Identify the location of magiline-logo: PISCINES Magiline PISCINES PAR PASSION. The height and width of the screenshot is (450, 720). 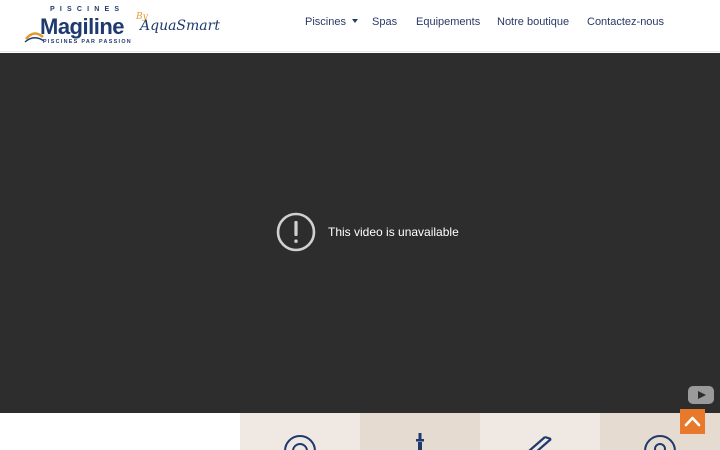
(77, 27).